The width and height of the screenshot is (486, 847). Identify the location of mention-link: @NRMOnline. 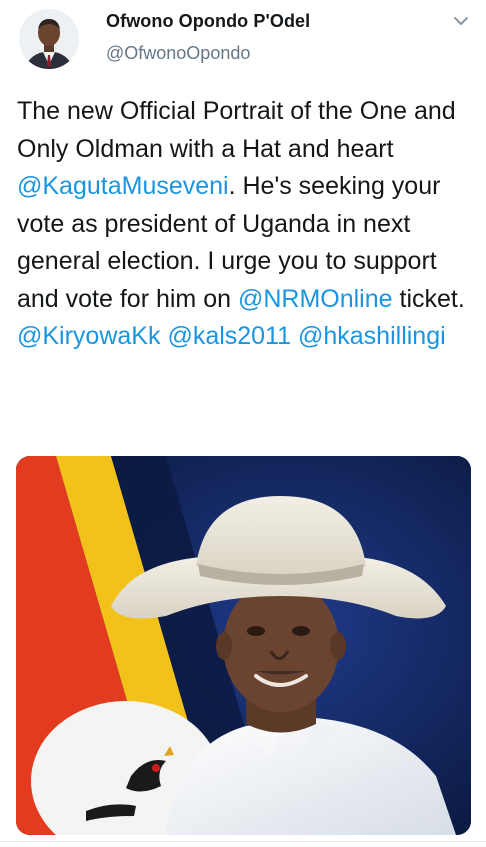
(315, 299).